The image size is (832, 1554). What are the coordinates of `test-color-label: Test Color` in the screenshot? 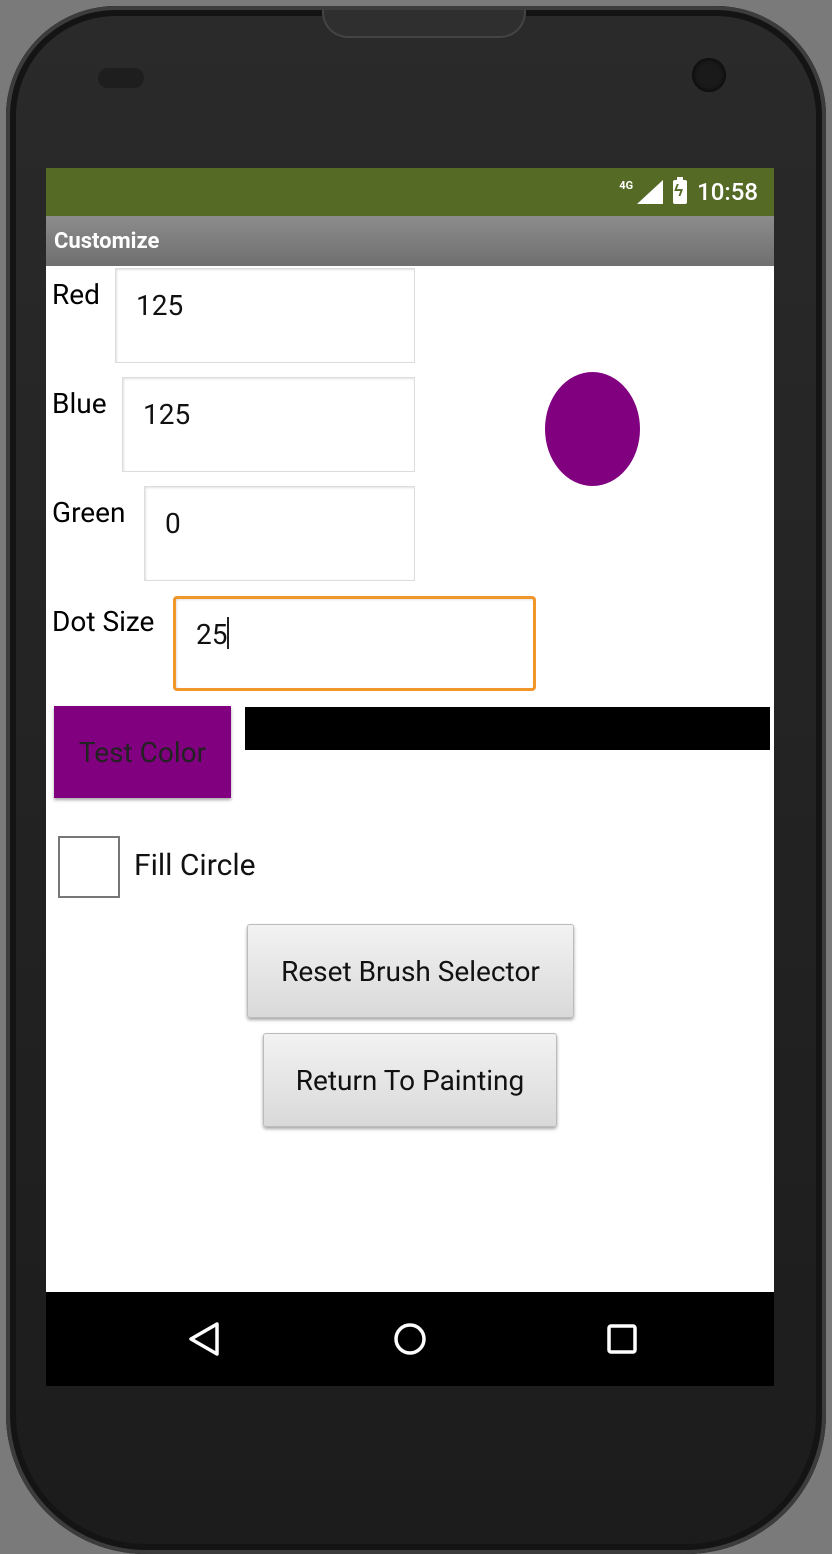 It's located at (142, 752).